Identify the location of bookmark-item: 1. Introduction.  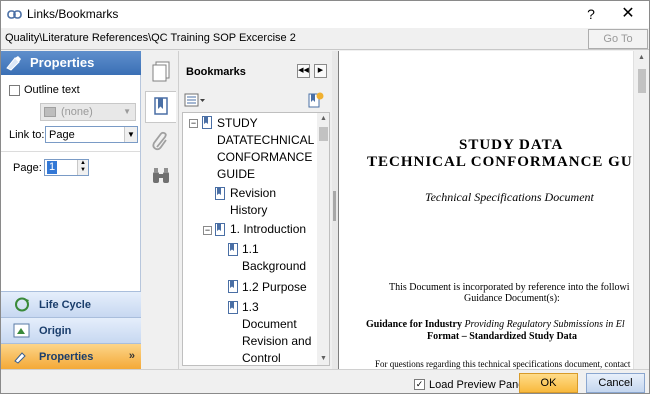
(272, 229).